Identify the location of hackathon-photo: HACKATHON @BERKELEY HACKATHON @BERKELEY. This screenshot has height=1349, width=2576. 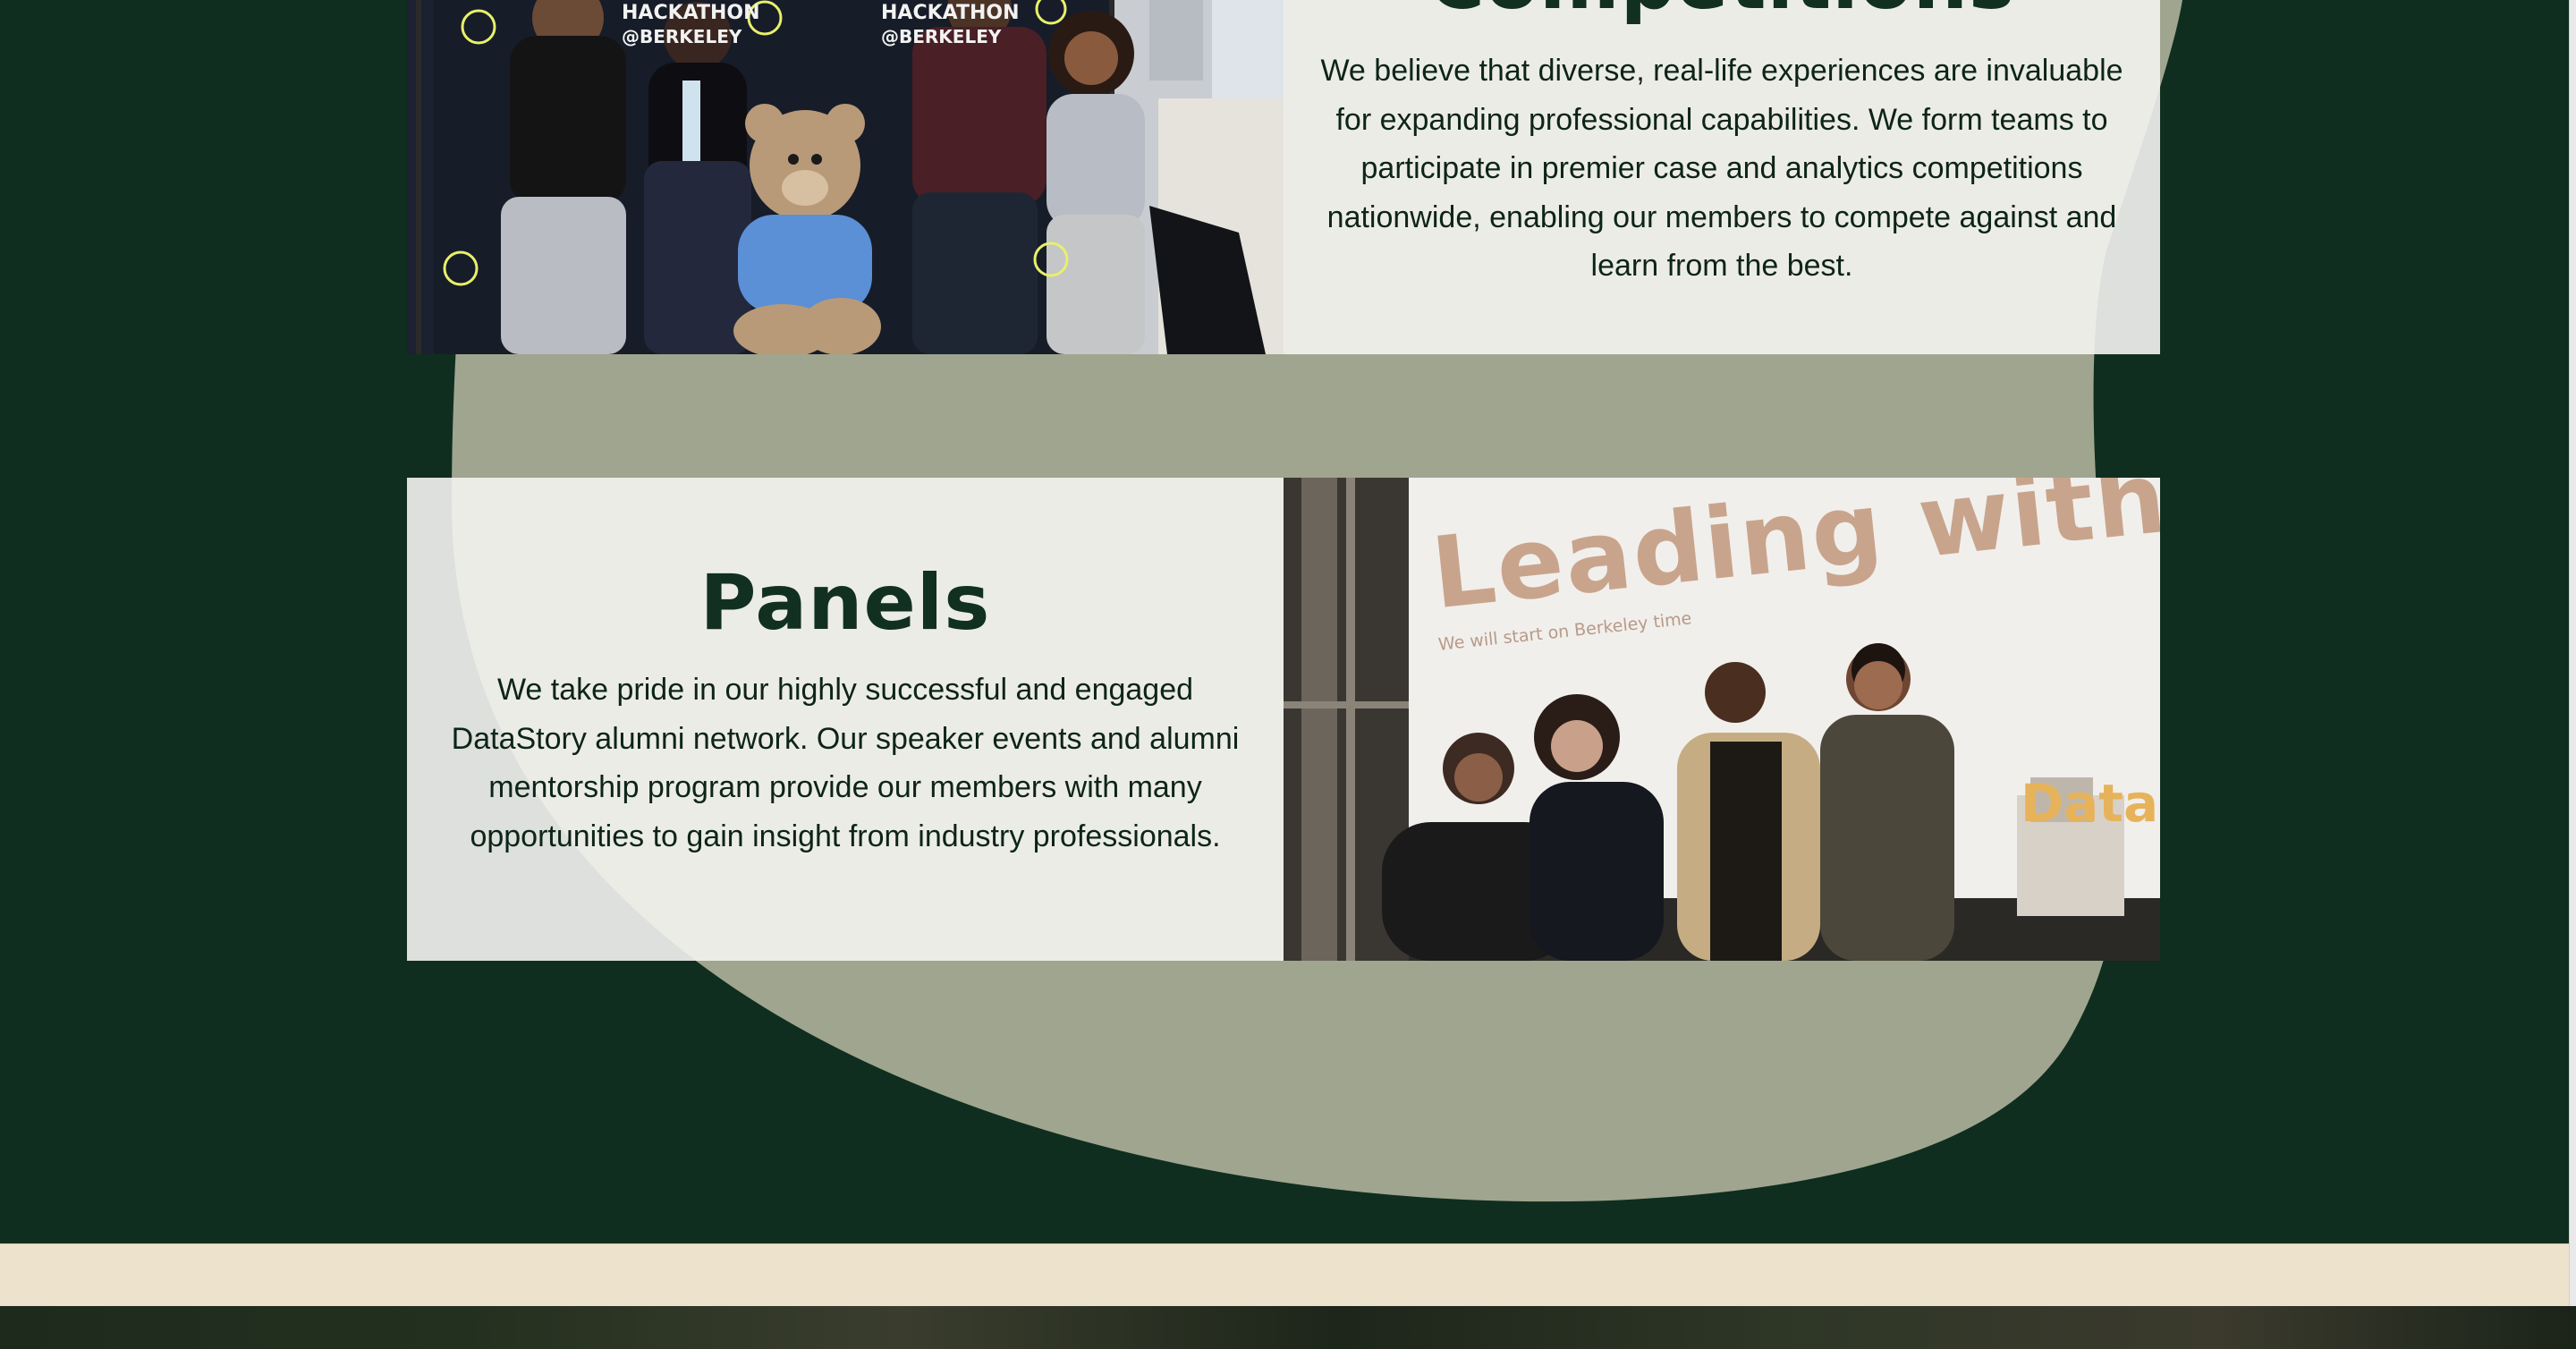
(845, 177).